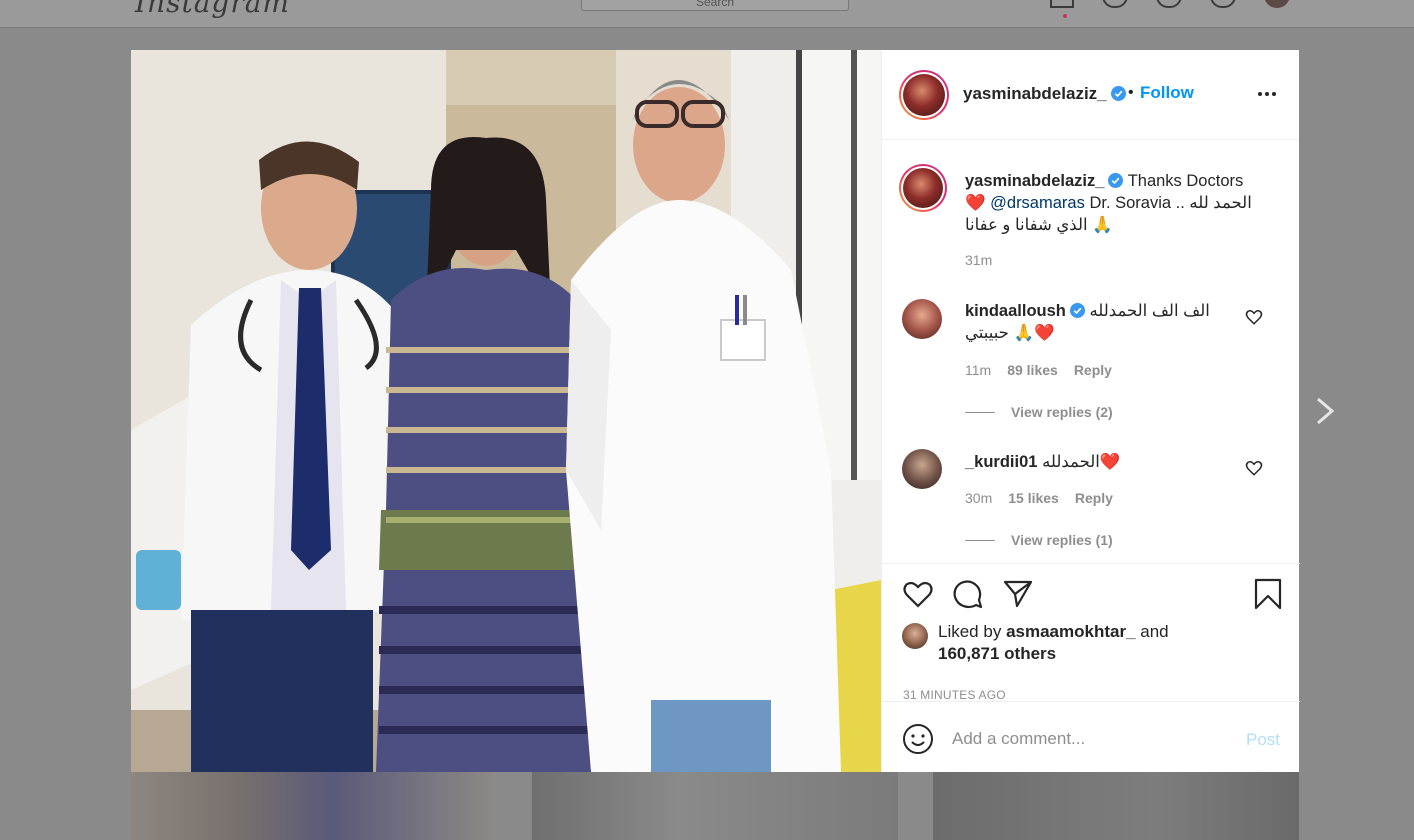  Describe the element at coordinates (1001, 462) in the screenshot. I see `comment-username: _kurdii01` at that location.